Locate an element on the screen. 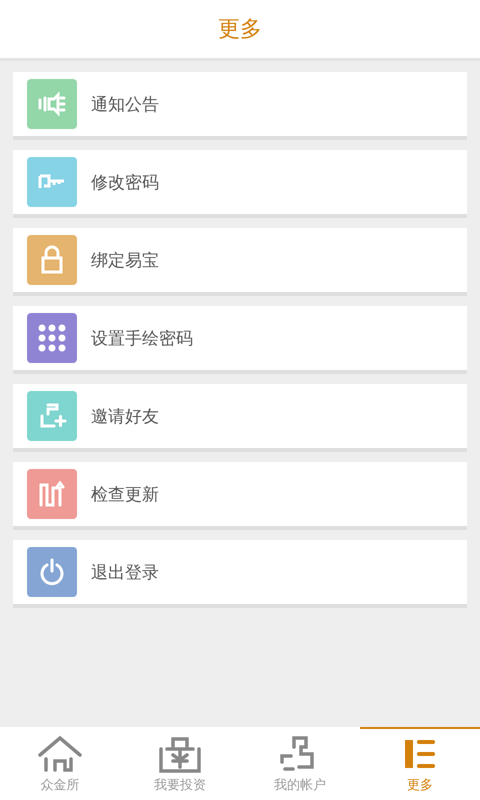 This screenshot has height=800, width=480. menu-item: 修改密码 is located at coordinates (240, 184).